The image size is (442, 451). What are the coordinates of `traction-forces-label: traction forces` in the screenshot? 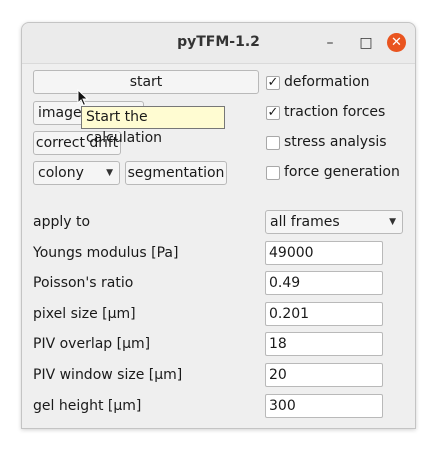 It's located at (335, 112).